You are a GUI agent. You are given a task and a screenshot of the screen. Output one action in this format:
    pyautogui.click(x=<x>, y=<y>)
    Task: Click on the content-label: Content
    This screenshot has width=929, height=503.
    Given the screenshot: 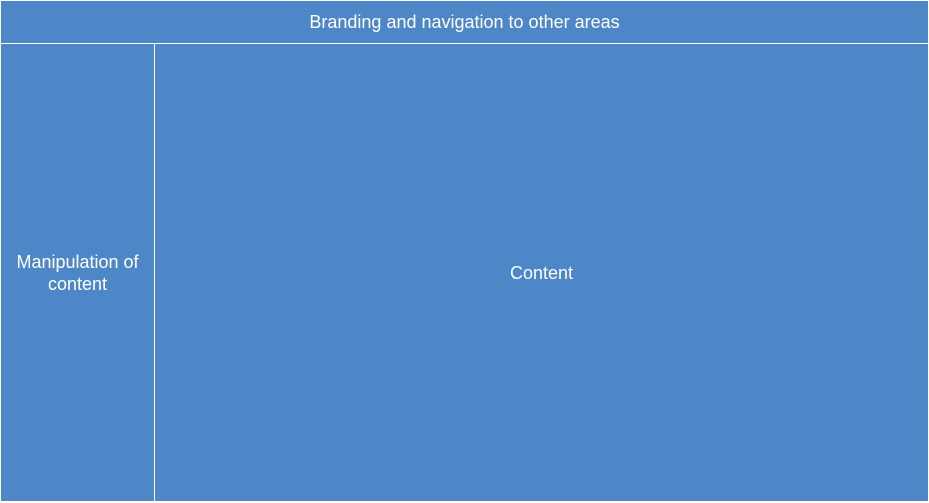 What is the action you would take?
    pyautogui.click(x=541, y=272)
    